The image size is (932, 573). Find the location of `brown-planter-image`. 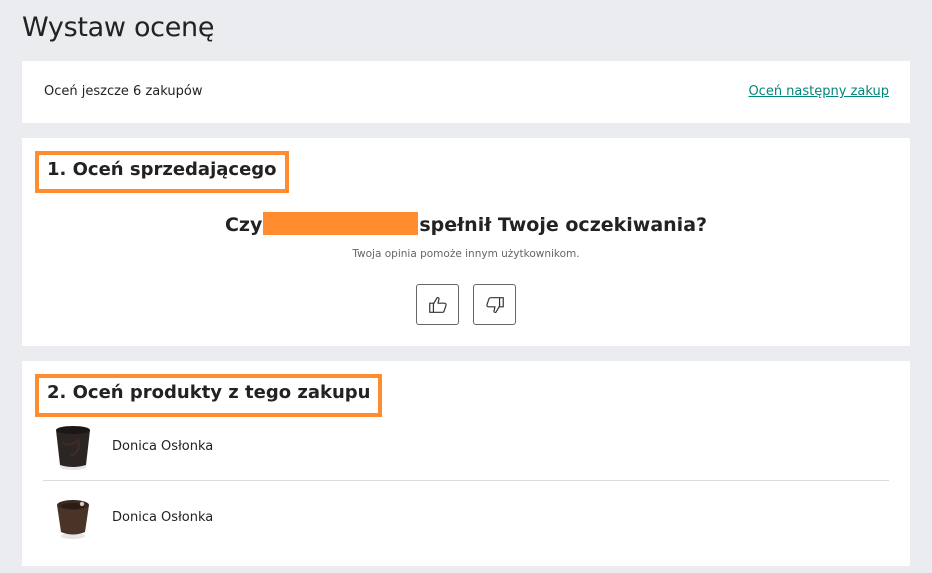

brown-planter-image is located at coordinates (73, 519).